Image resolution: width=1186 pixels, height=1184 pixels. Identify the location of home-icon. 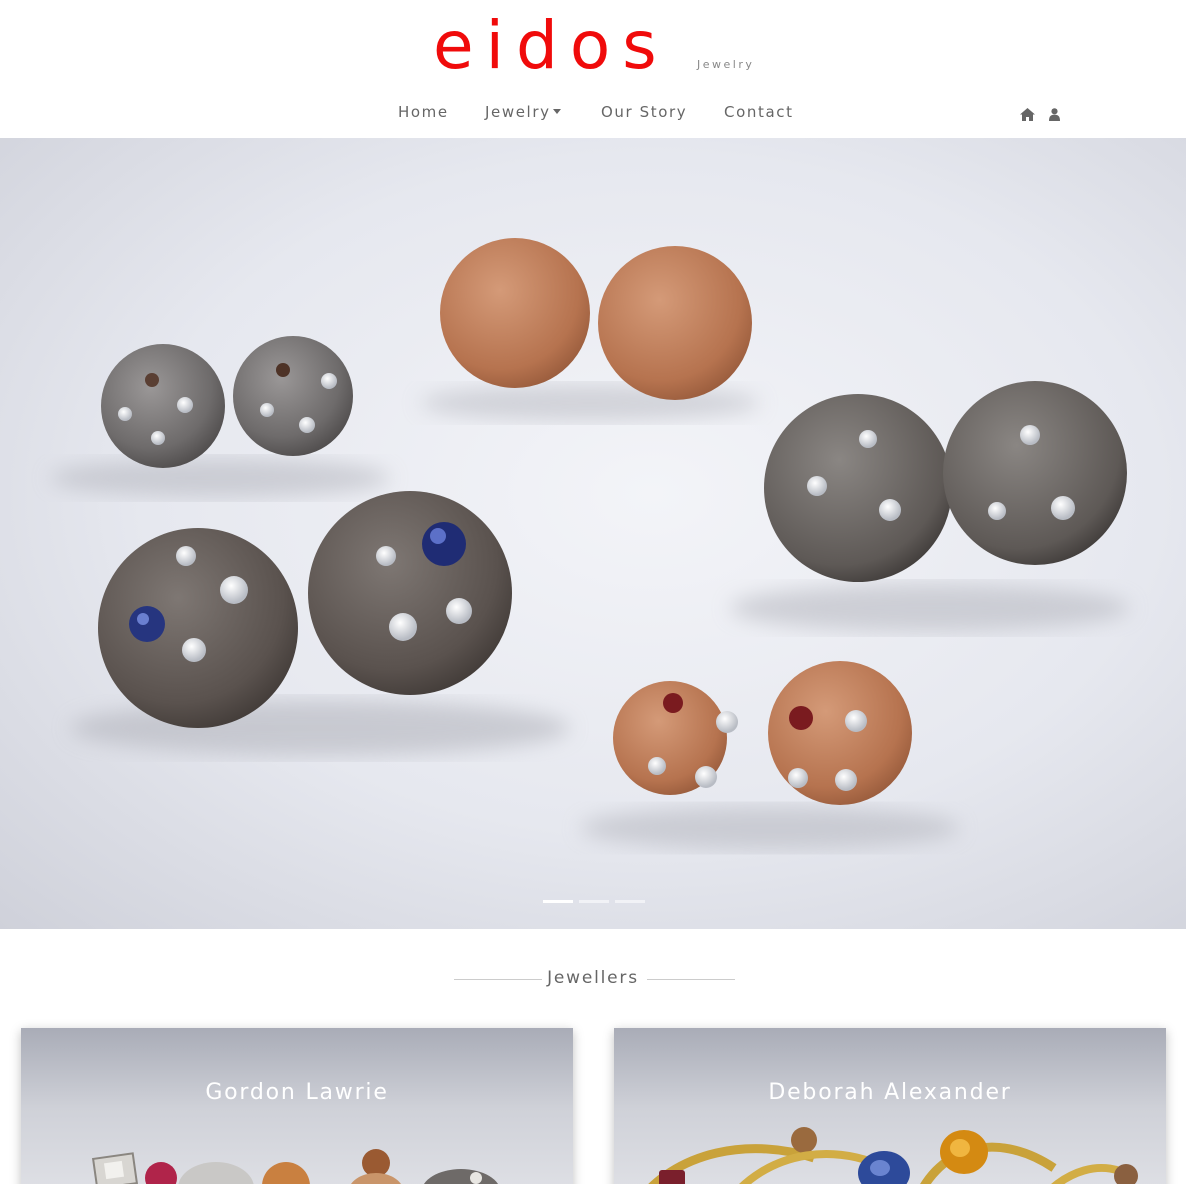
(1027, 115).